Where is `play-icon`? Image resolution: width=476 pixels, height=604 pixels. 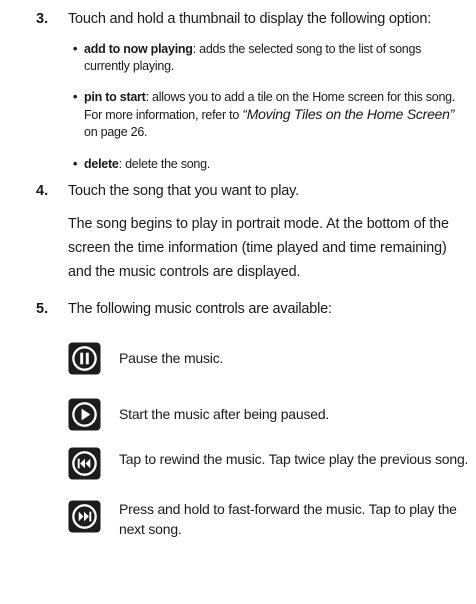
play-icon is located at coordinates (84, 414).